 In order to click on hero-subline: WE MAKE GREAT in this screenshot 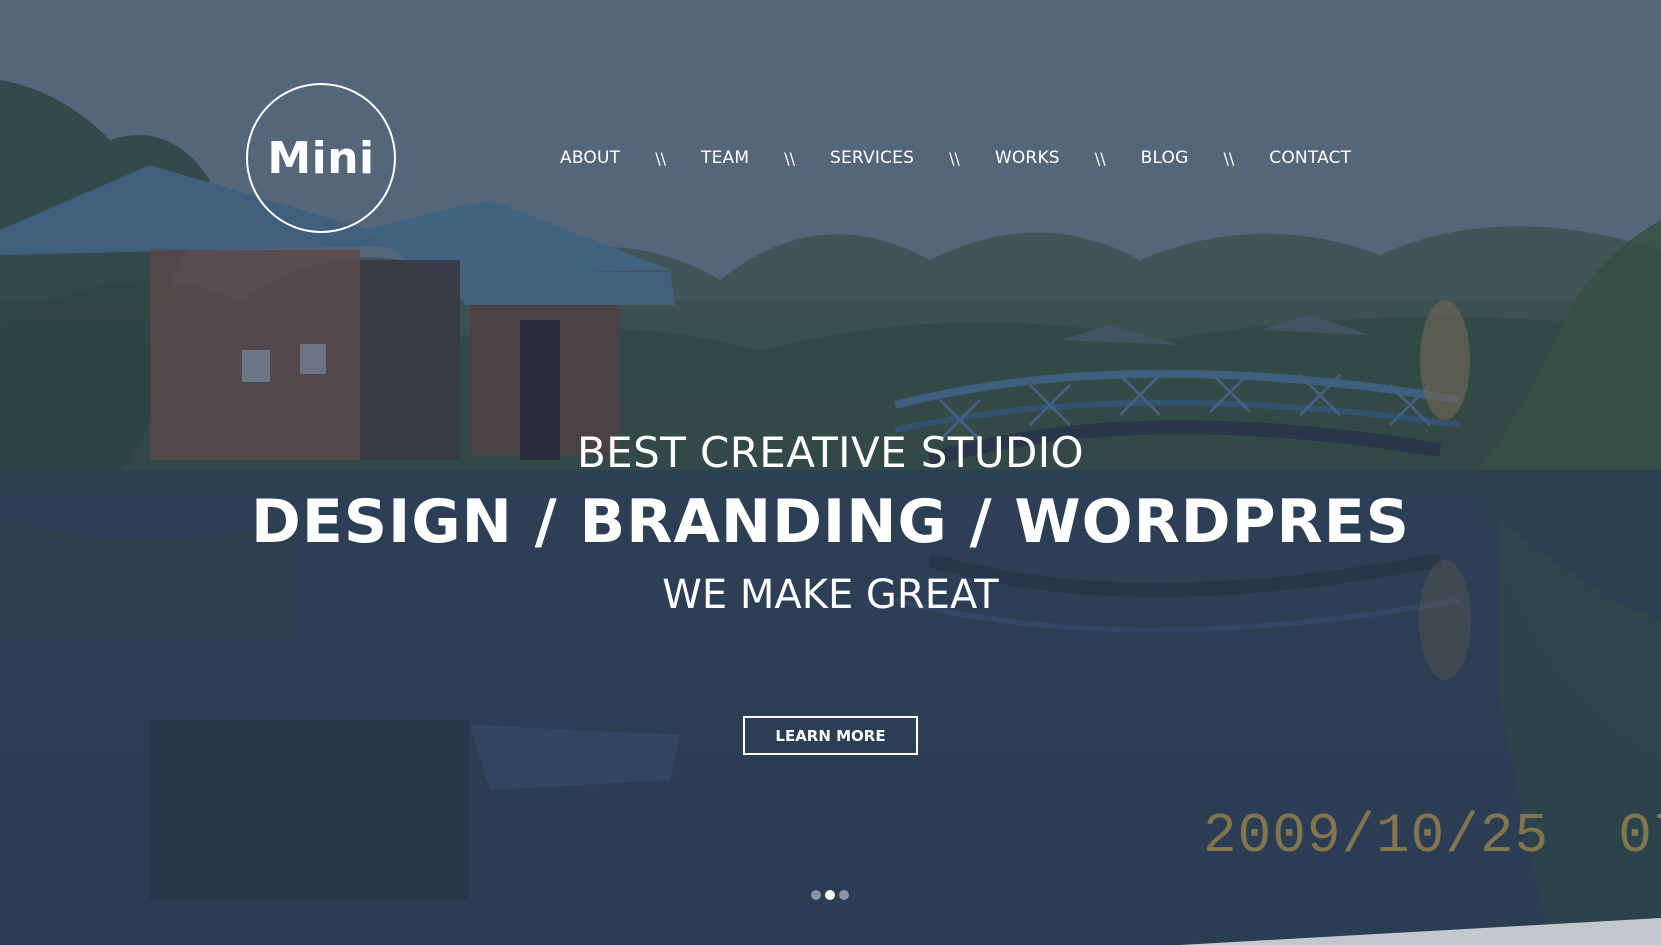, I will do `click(830, 595)`.